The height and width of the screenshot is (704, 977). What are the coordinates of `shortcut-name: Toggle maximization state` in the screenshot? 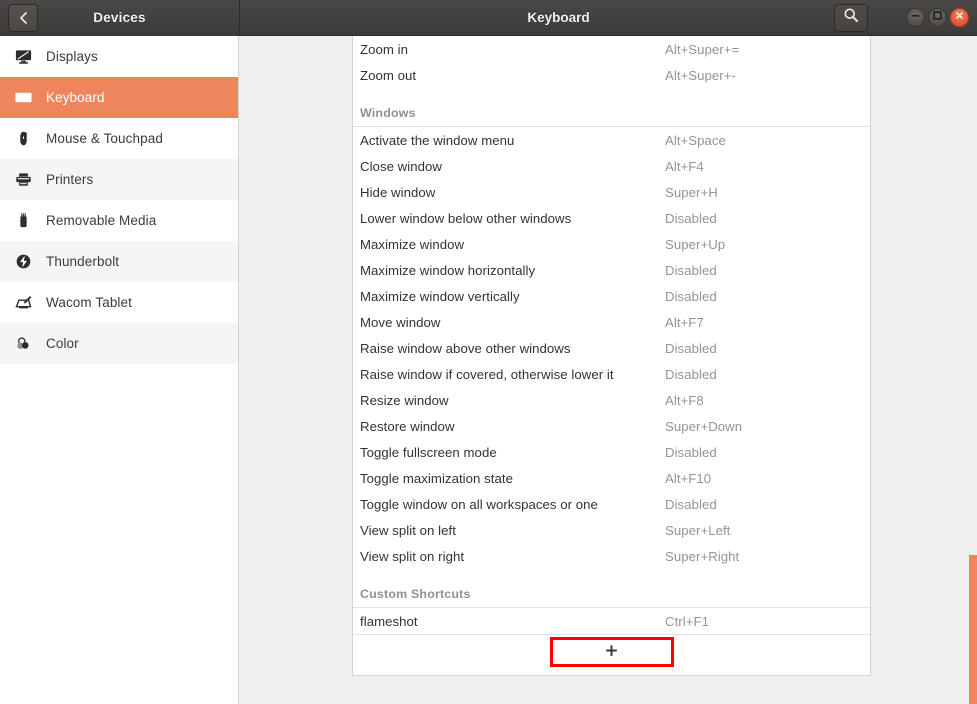 It's located at (436, 478).